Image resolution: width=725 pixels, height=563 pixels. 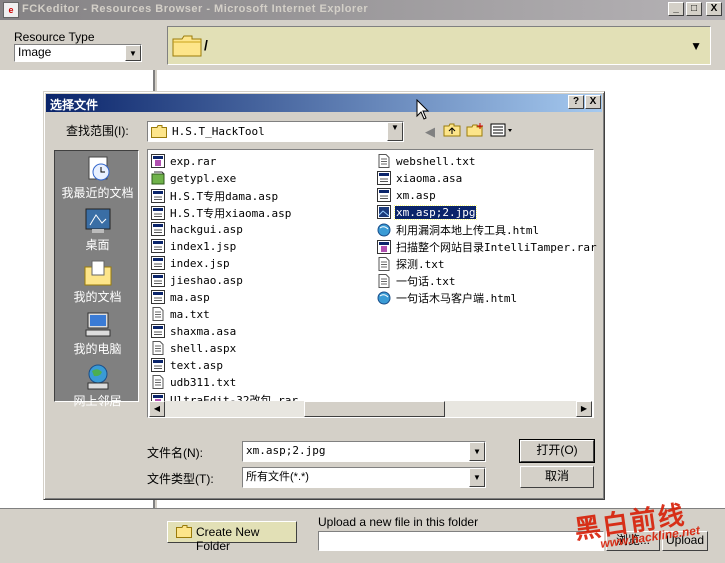 I want to click on open-button: 打开(O), so click(x=557, y=451).